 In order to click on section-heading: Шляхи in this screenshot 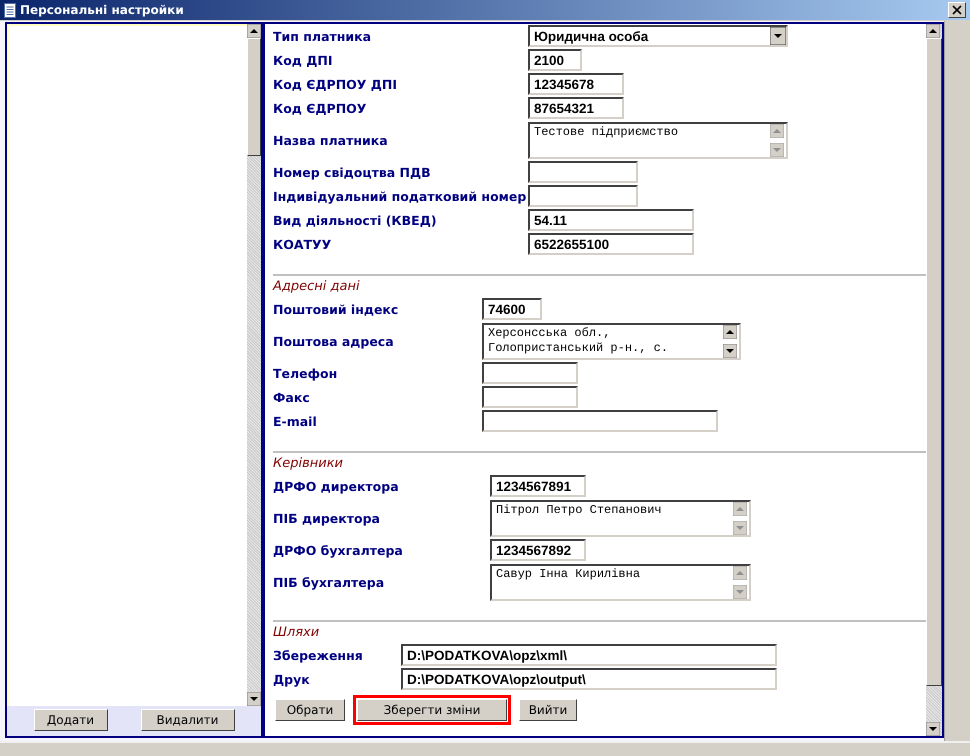, I will do `click(296, 633)`.